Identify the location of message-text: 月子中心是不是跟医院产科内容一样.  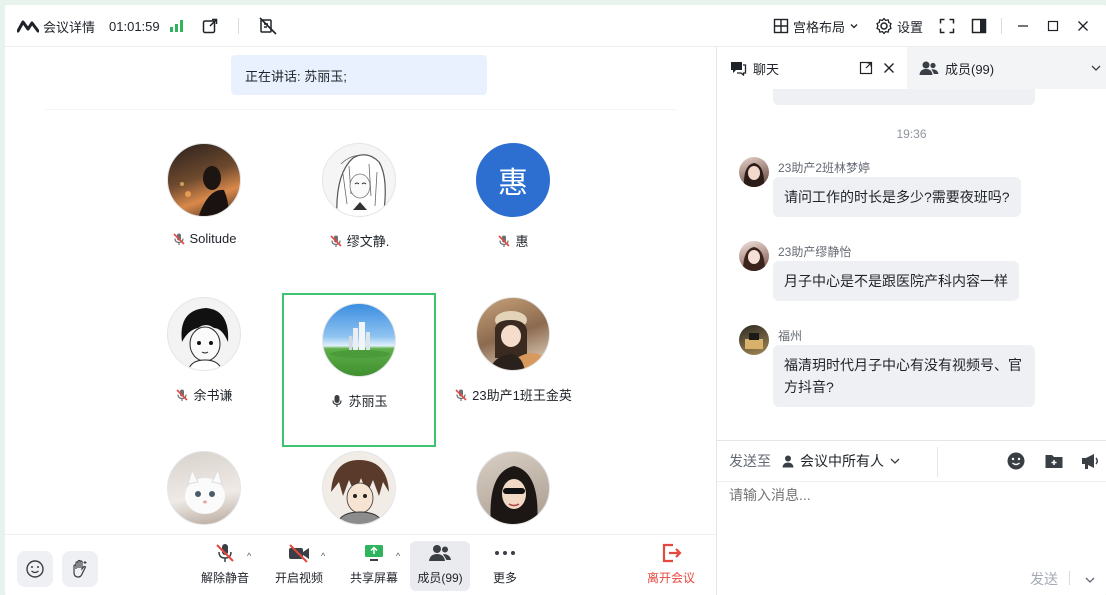
(896, 281).